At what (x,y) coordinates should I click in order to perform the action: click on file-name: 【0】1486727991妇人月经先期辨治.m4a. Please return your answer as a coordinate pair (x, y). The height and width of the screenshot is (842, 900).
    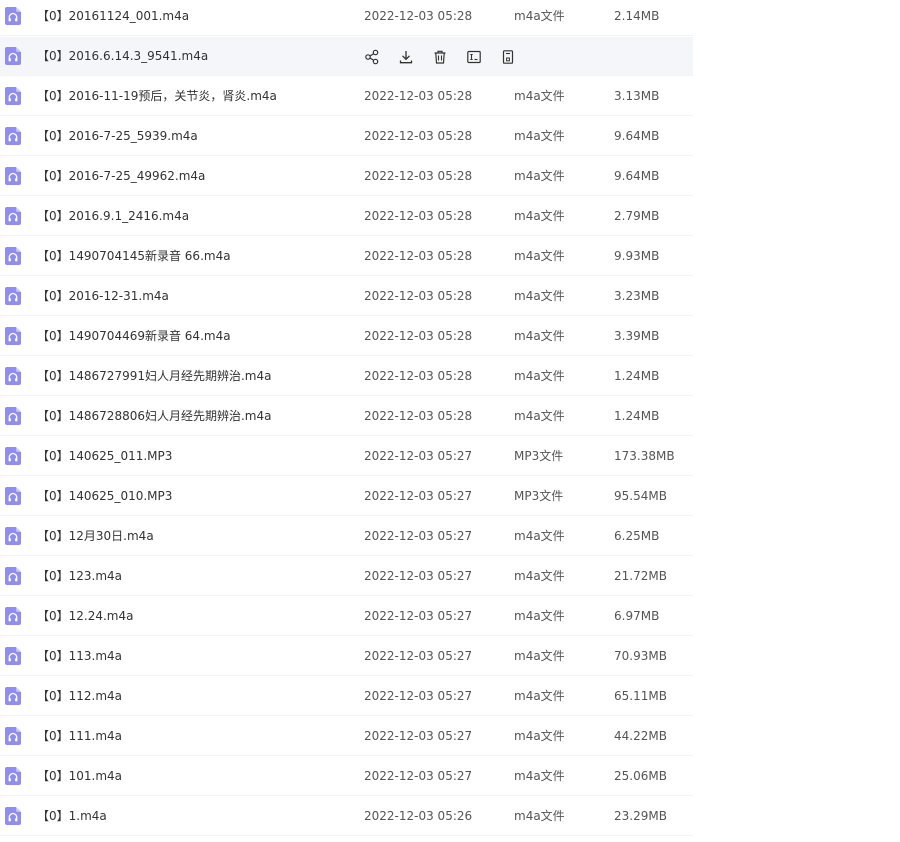
    Looking at the image, I should click on (154, 376).